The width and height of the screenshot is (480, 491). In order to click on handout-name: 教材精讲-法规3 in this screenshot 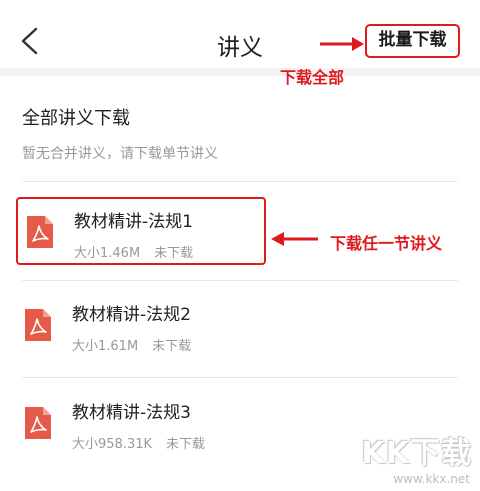, I will do `click(131, 413)`.